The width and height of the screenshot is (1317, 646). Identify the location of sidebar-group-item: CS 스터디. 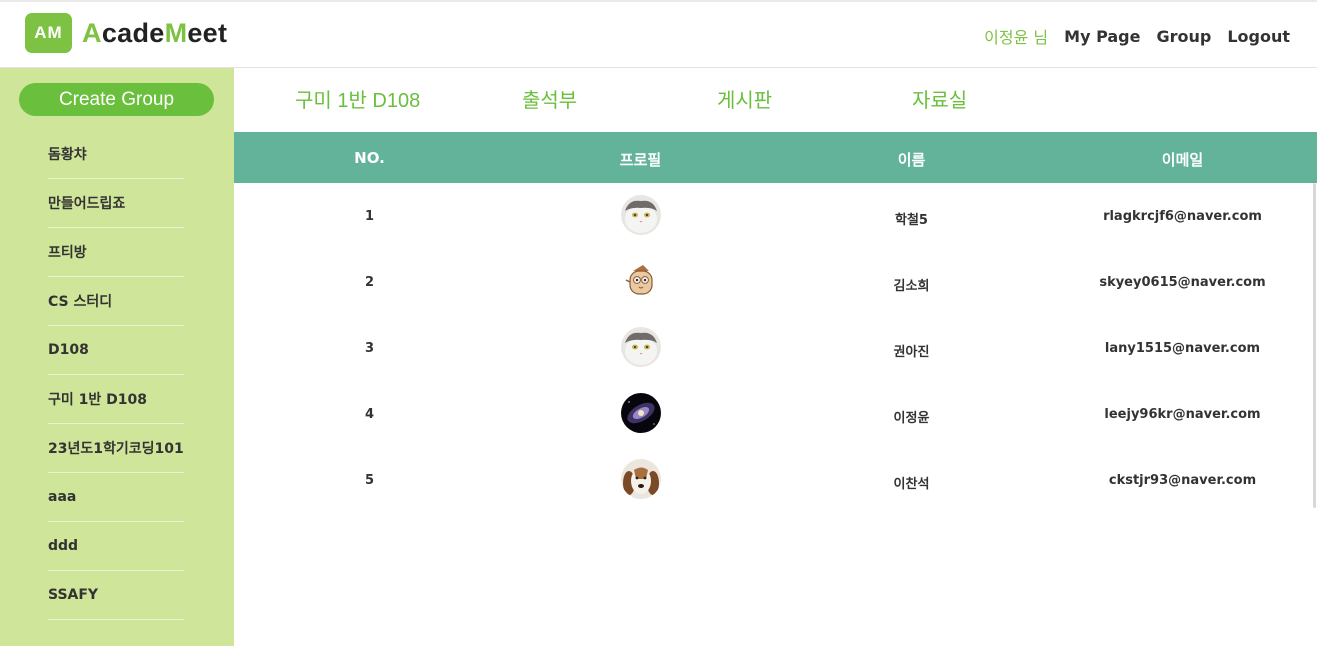
(116, 301).